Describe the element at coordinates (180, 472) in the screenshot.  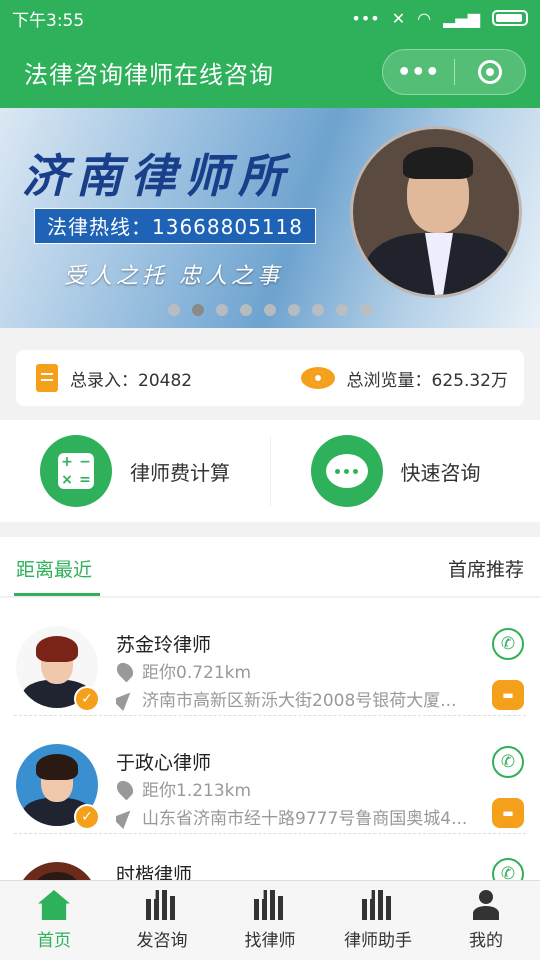
I see `fee-calculator-label: 律师费计算` at that location.